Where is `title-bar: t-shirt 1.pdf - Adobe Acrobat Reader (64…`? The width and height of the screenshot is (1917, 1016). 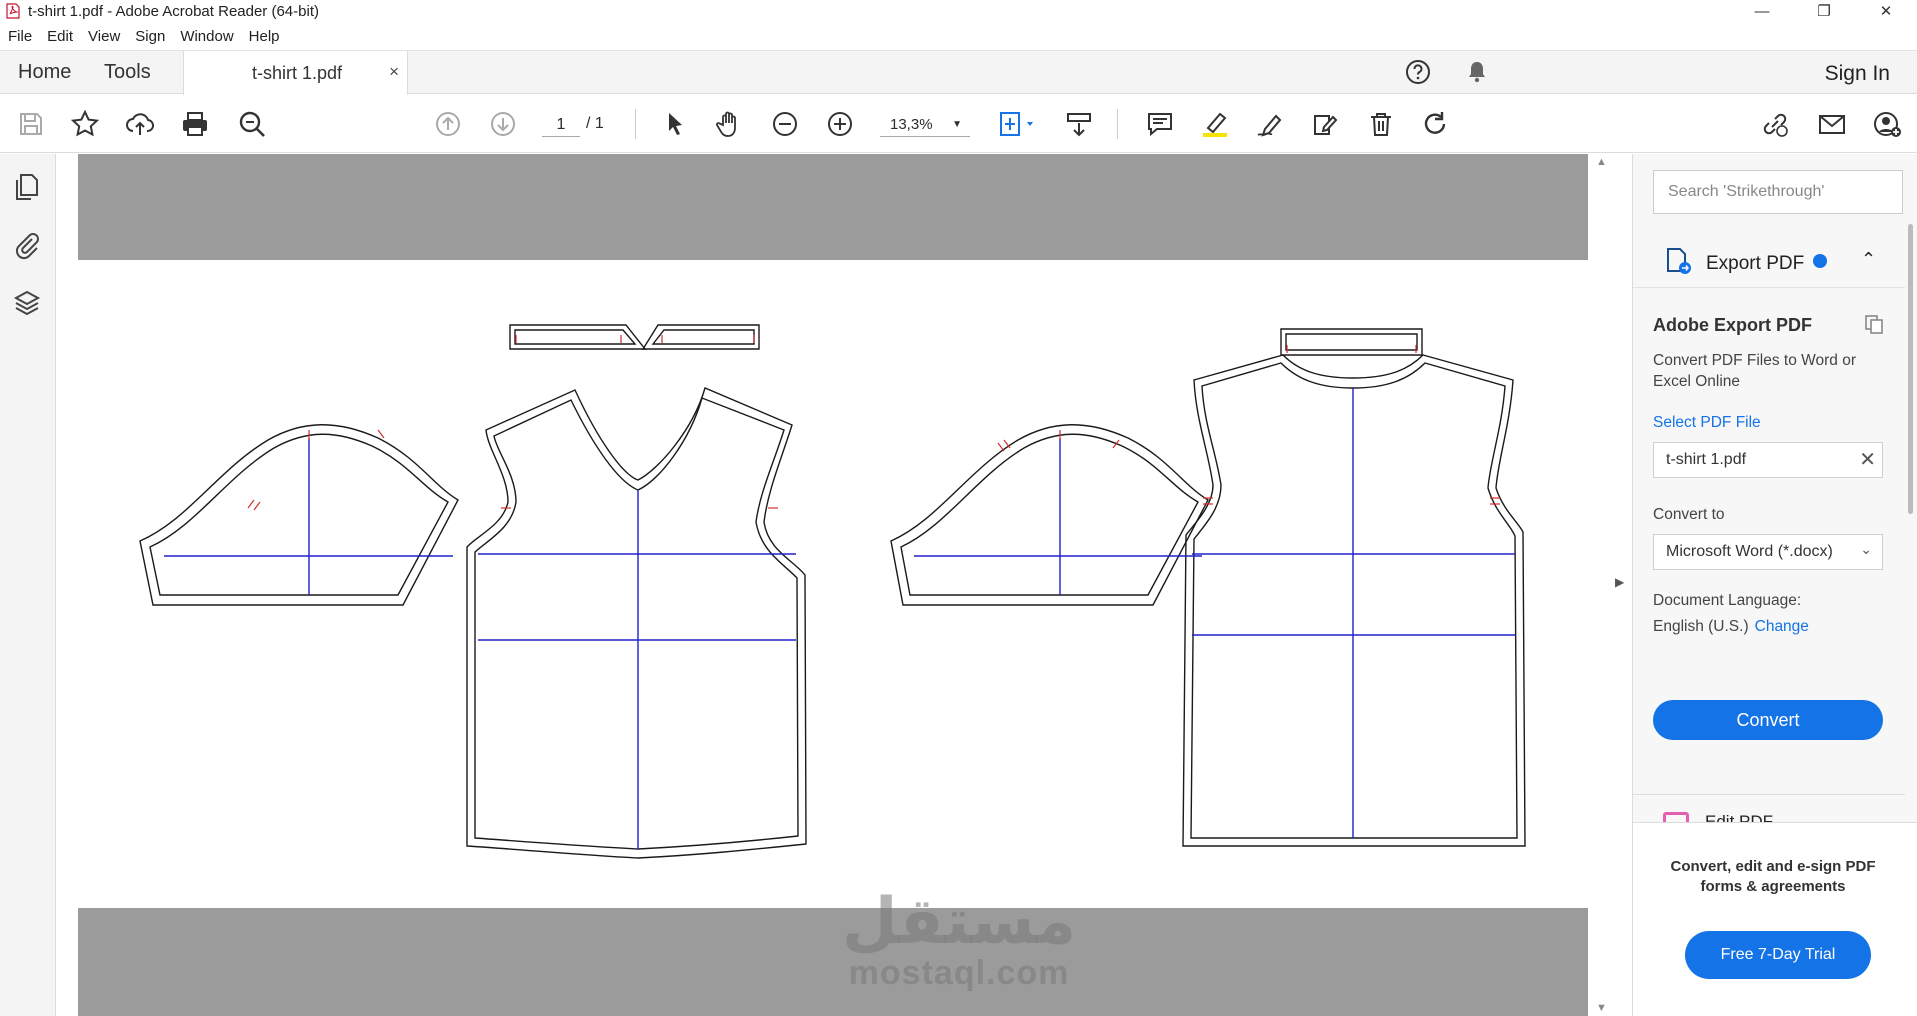 title-bar: t-shirt 1.pdf - Adobe Acrobat Reader (64… is located at coordinates (958, 11).